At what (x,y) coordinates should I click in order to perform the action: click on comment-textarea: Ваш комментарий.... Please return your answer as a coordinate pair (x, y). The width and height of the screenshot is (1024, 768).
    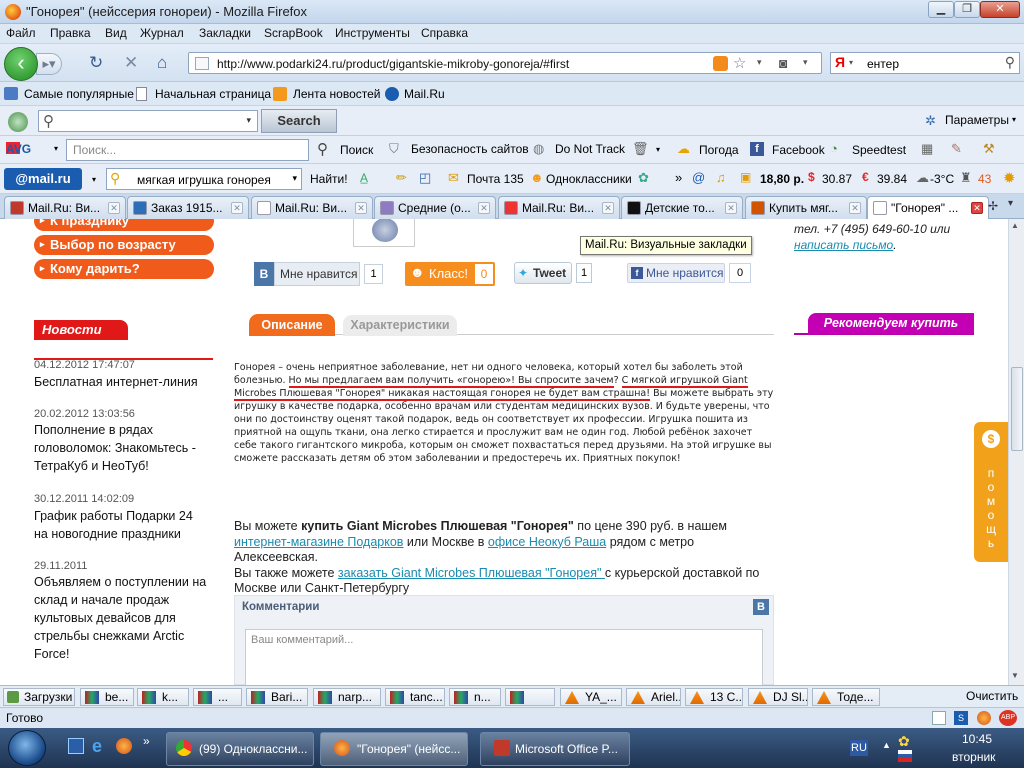
    Looking at the image, I should click on (504, 657).